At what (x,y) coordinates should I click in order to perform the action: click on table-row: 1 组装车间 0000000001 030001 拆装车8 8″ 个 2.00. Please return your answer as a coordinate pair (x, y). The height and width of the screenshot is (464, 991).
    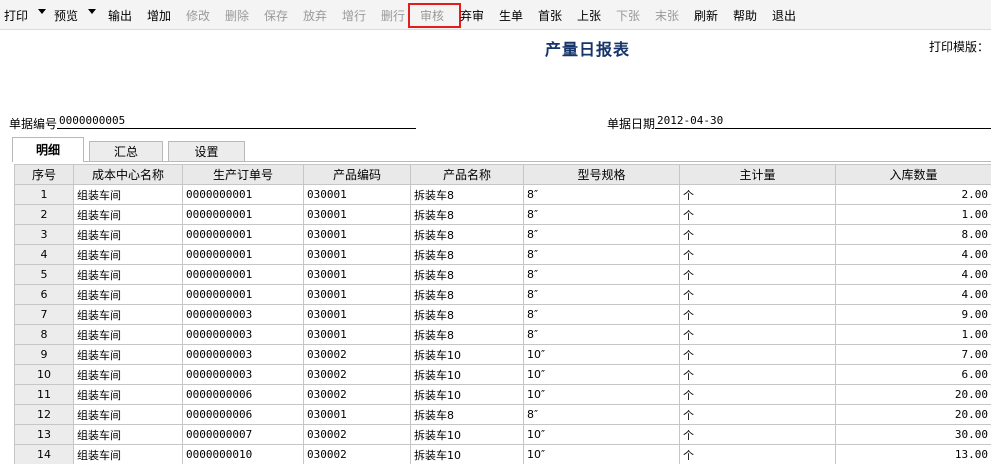
    Looking at the image, I should click on (502, 194).